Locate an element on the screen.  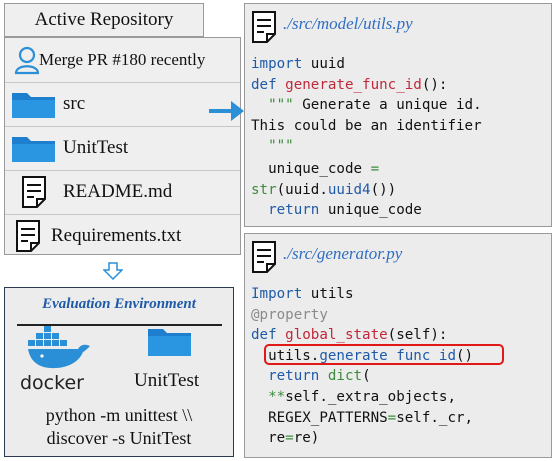
code-line: str(uuid.uuid4()) is located at coordinates (324, 189).